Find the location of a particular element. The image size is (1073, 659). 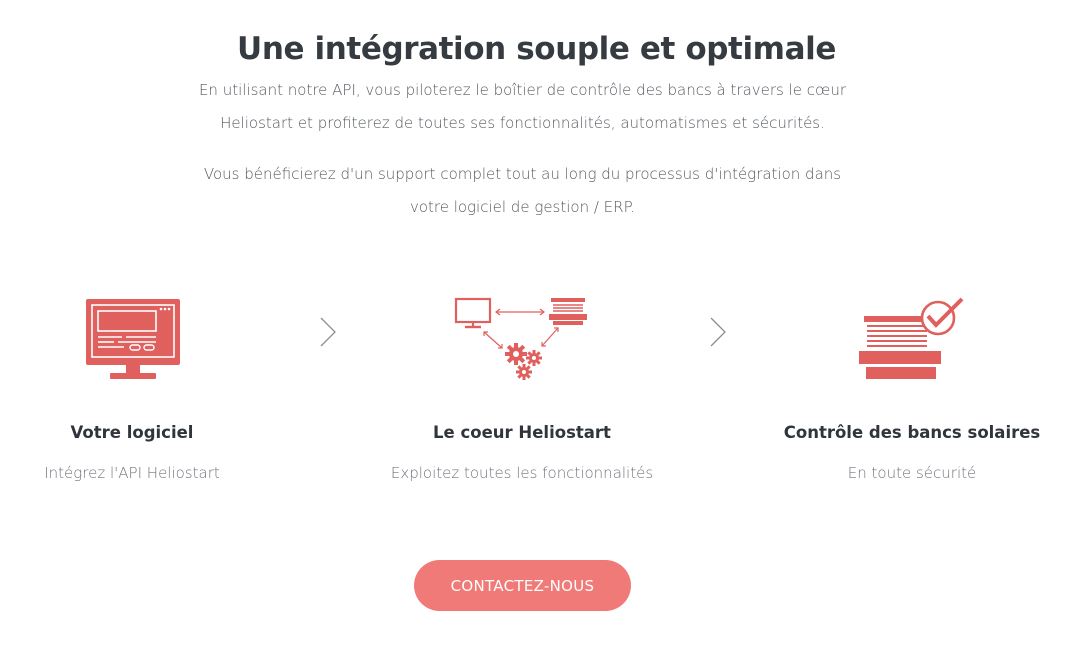

step-title-heliostart: Le coeur Heliostart is located at coordinates (522, 432).